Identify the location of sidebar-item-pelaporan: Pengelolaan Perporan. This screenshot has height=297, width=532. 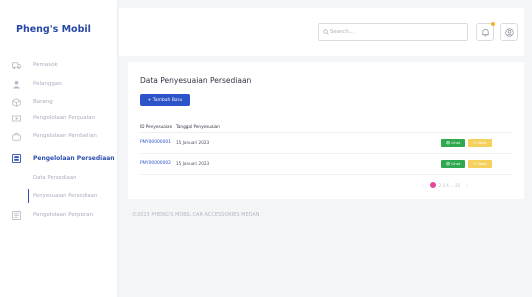
(59, 215).